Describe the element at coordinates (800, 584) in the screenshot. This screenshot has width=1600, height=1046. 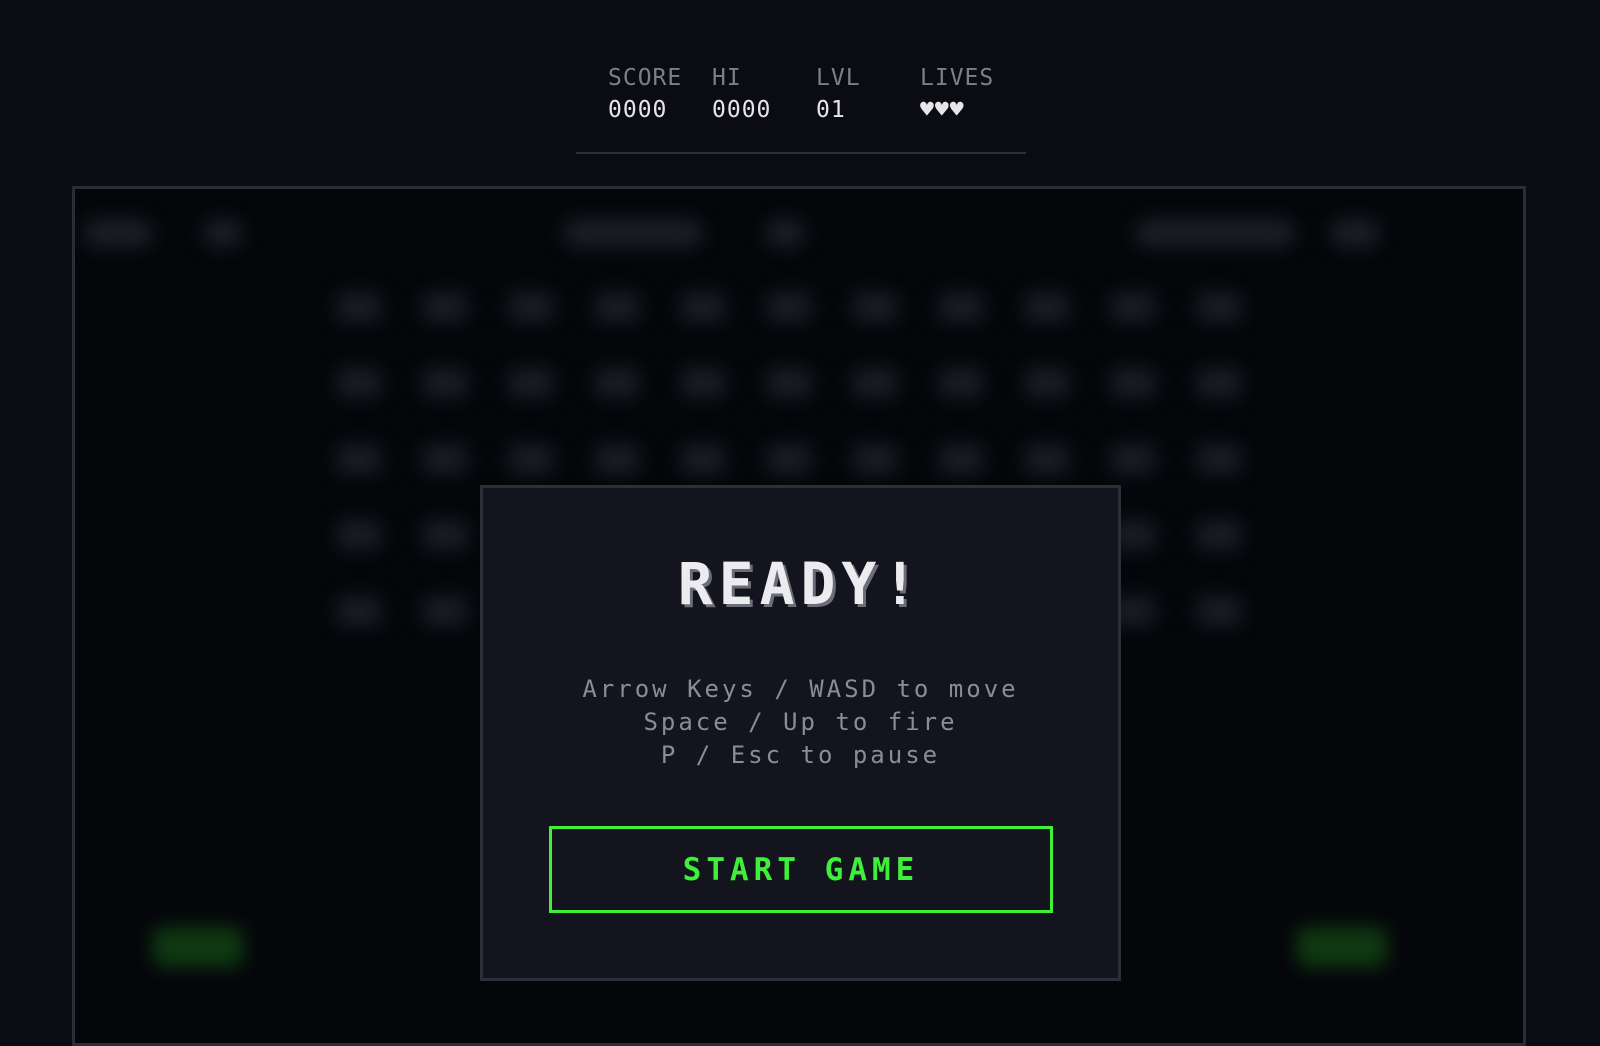
I see `ready-title: READY!` at that location.